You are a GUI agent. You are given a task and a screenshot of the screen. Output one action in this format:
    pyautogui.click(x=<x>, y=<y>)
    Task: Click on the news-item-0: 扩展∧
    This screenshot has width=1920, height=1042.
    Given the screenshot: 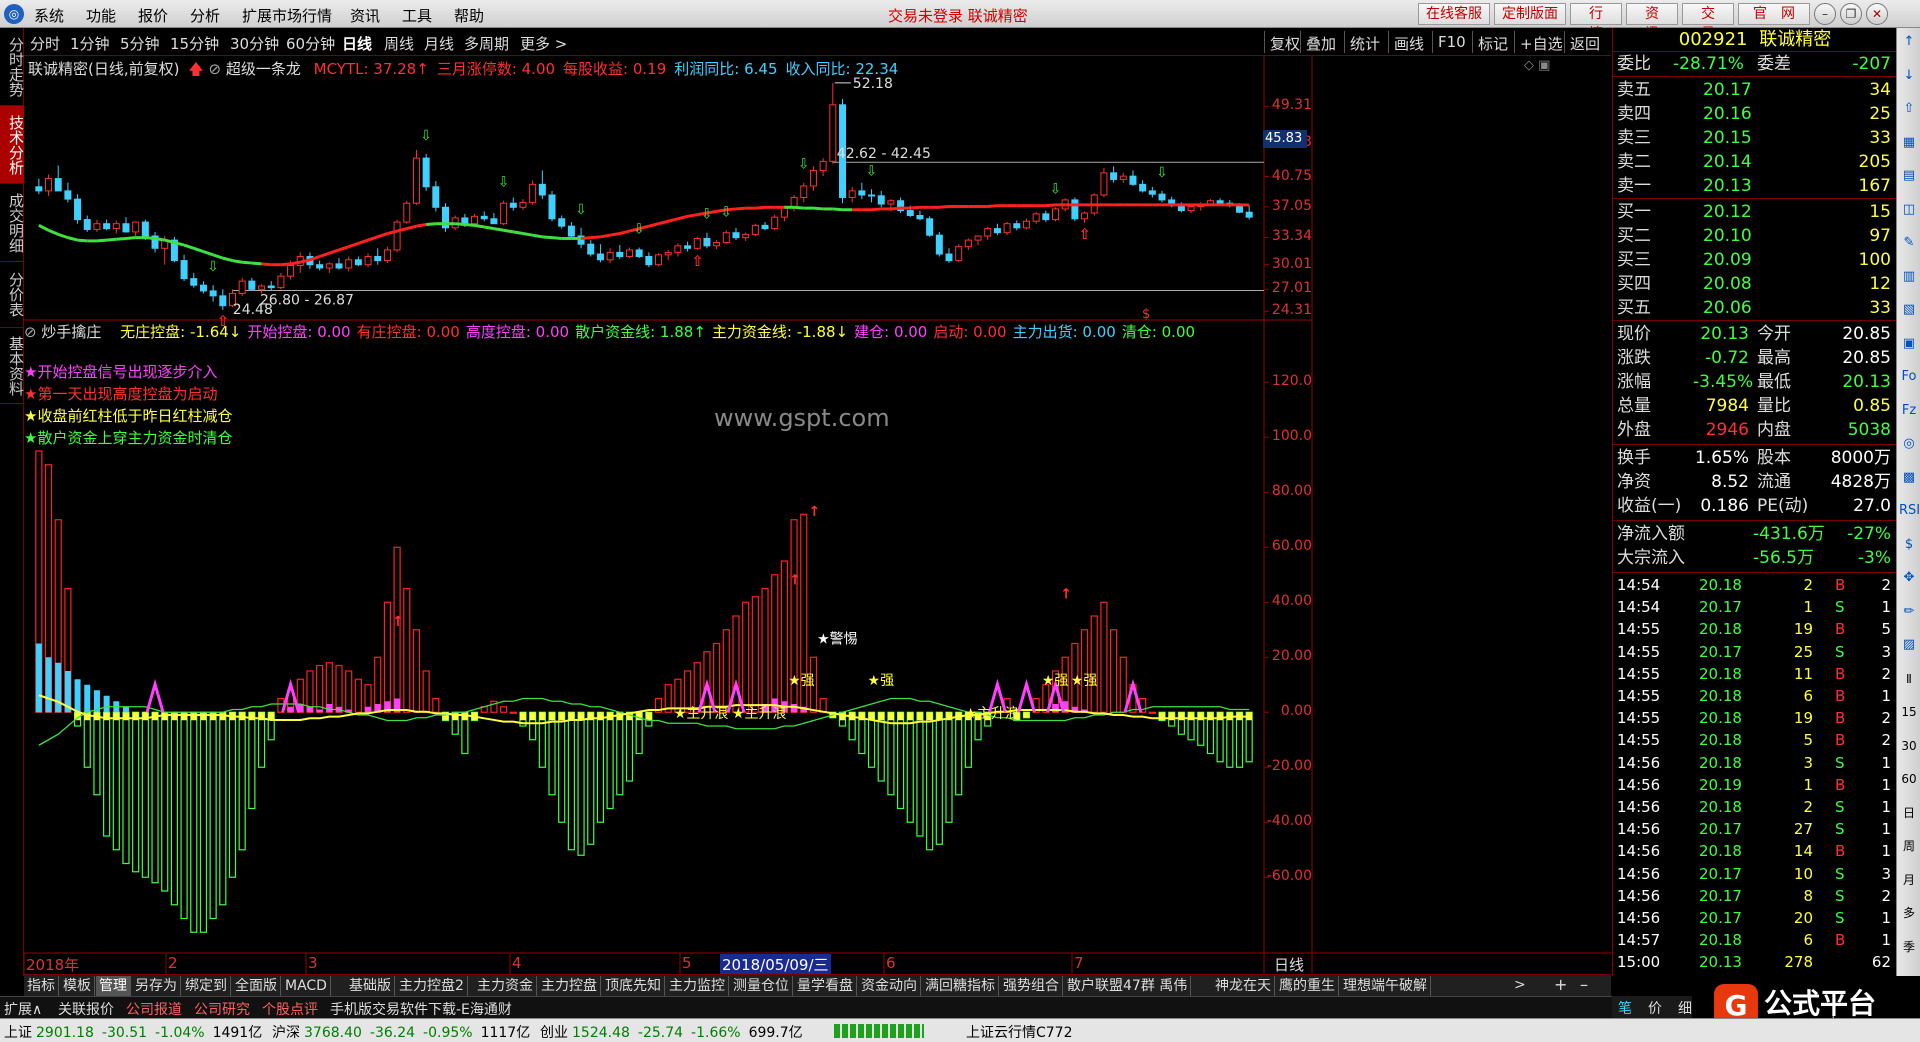 What is the action you would take?
    pyautogui.click(x=23, y=1009)
    